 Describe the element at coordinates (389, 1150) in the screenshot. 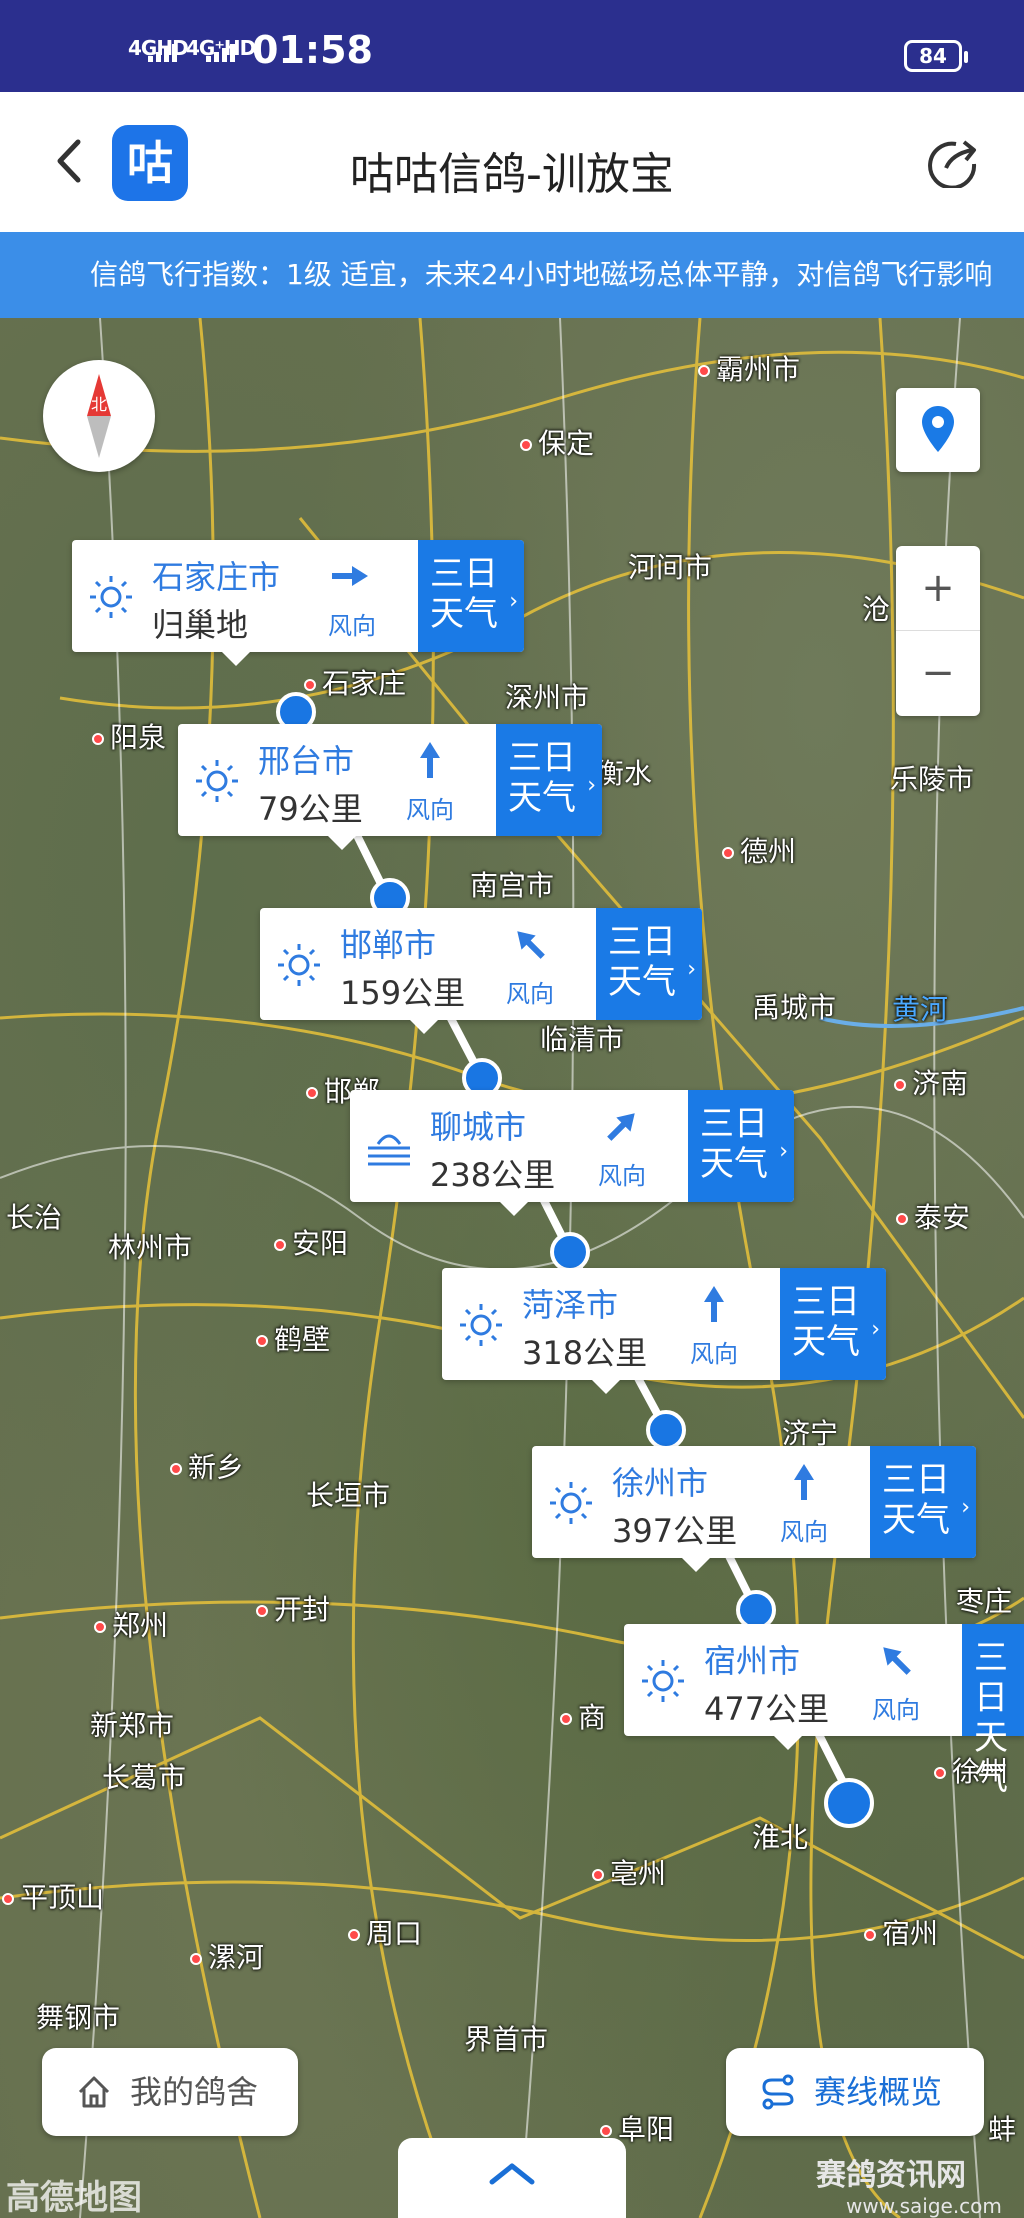

I see `haze-icon` at that location.